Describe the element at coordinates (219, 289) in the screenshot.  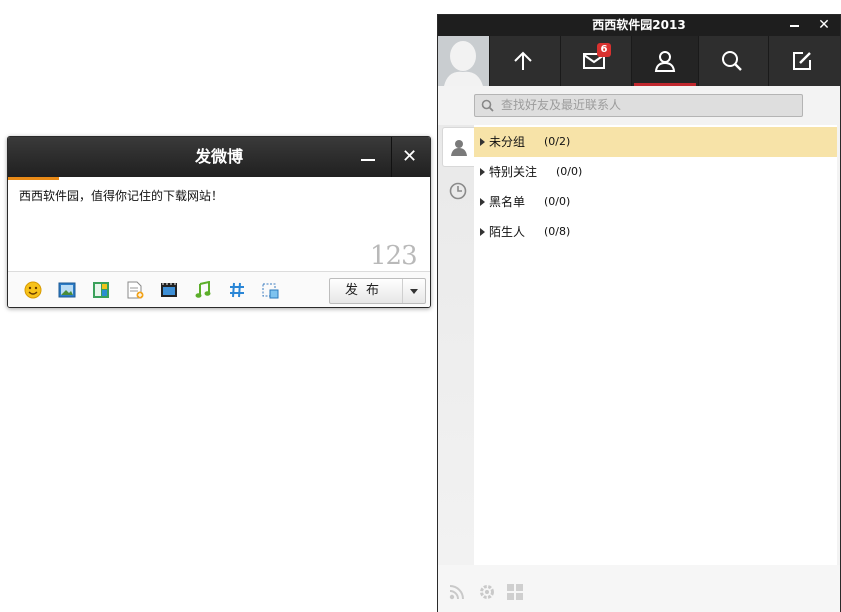
I see `compose-toolbar: 发布` at that location.